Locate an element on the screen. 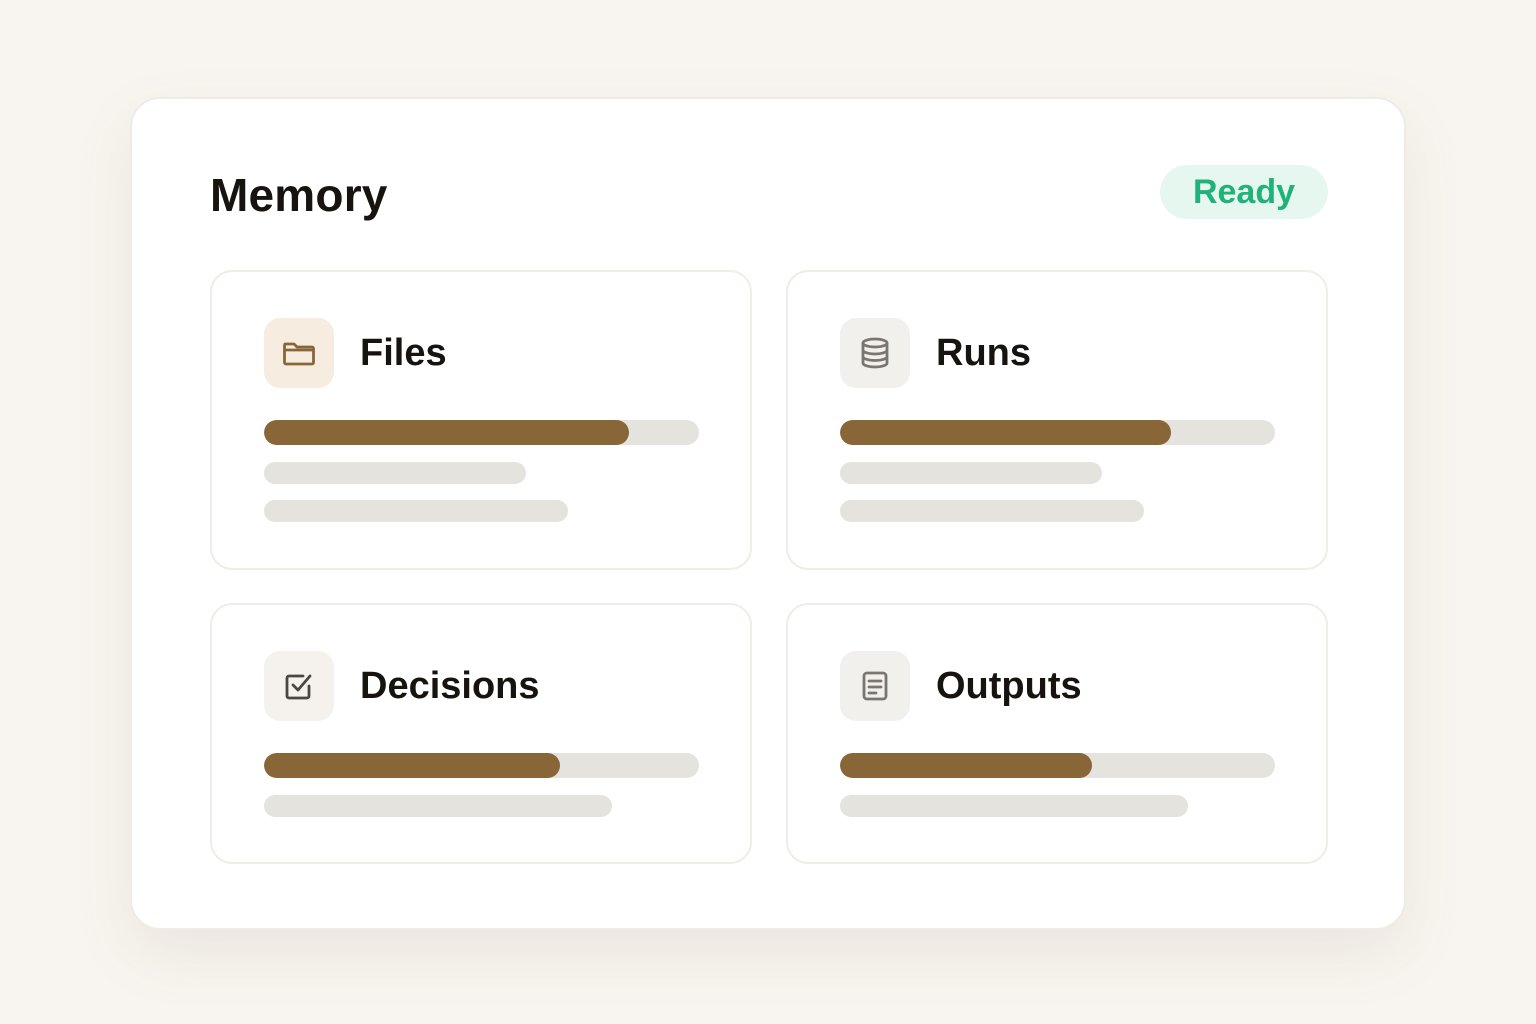 Image resolution: width=1536 pixels, height=1024 pixels. card-files: Files is located at coordinates (481, 420).